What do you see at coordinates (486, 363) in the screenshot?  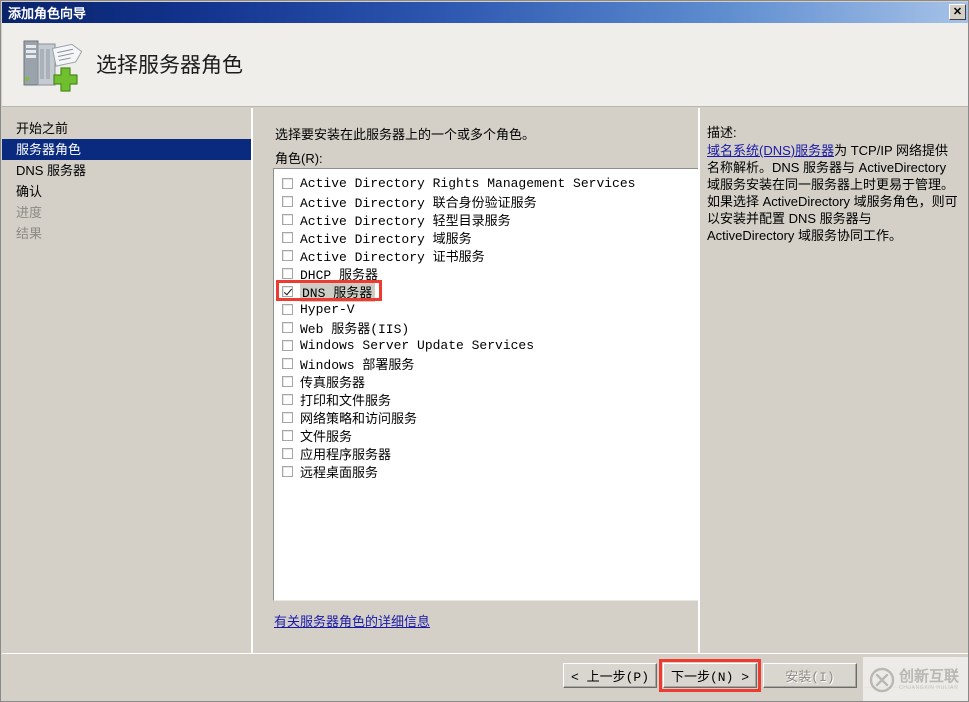 I see `list-item: Windows 部署服务` at bounding box center [486, 363].